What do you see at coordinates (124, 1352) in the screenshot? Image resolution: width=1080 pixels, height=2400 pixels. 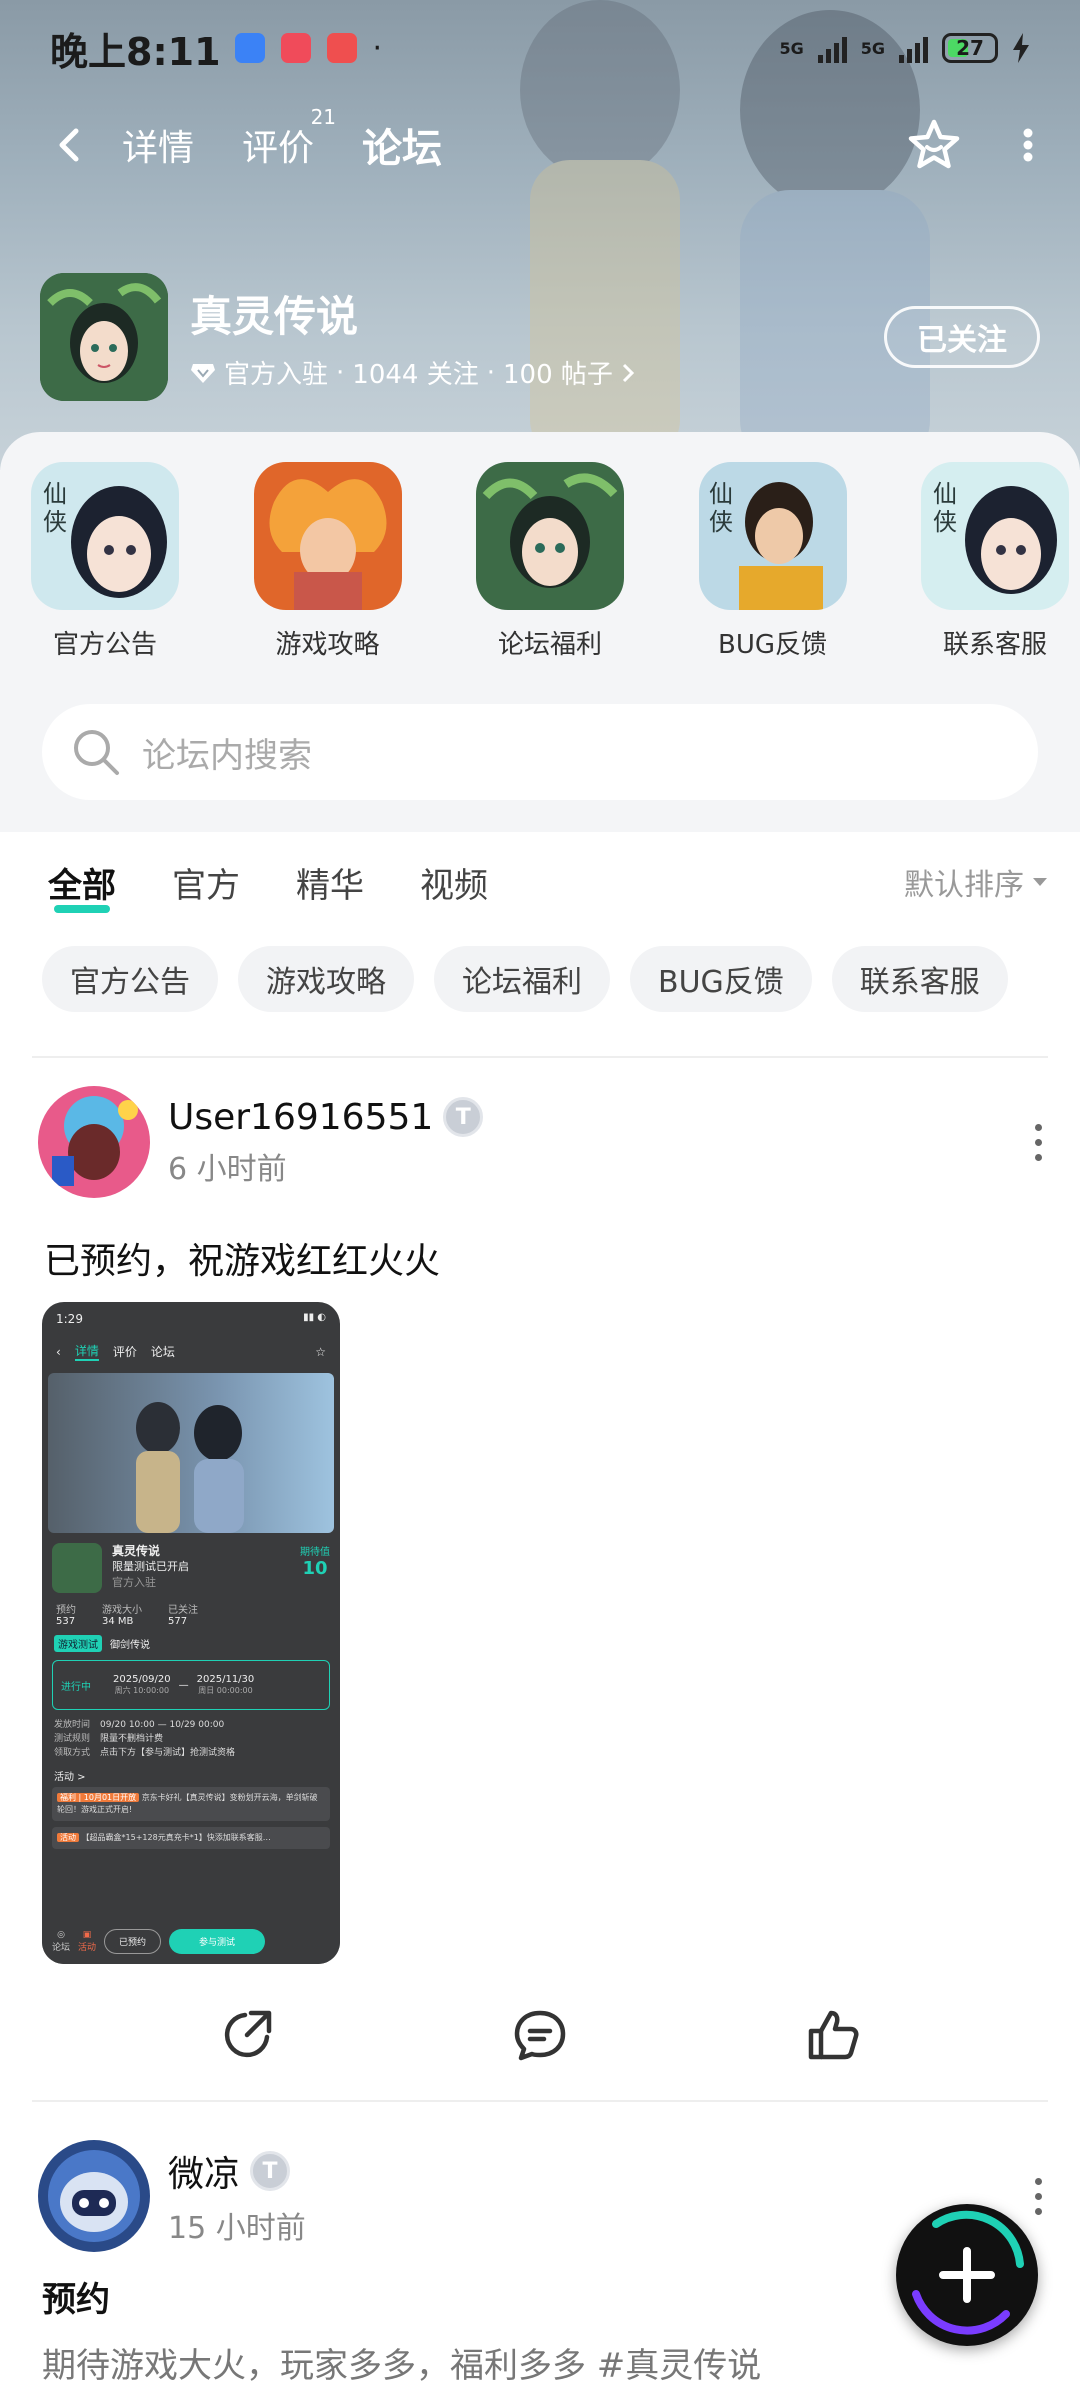 I see `shot-tab: 评价` at bounding box center [124, 1352].